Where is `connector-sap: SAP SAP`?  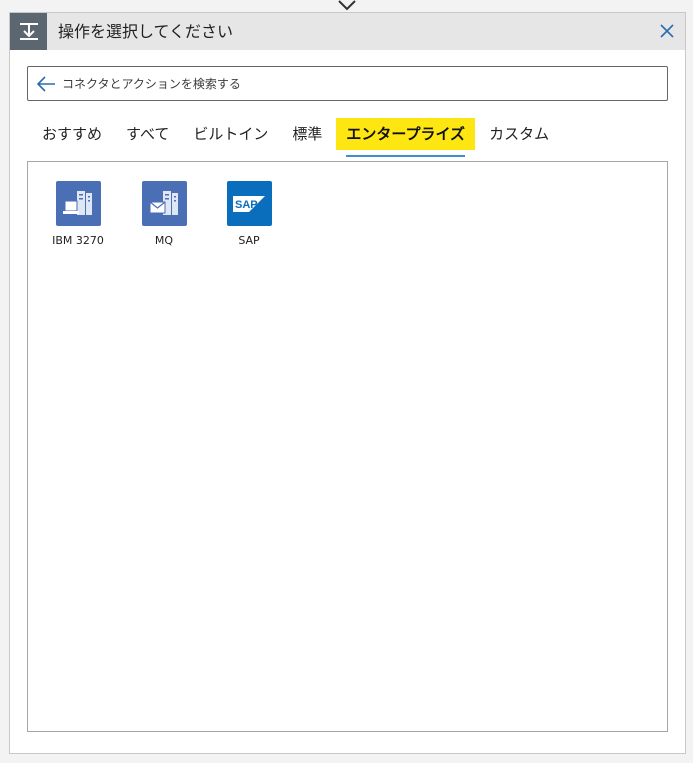
connector-sap: SAP SAP is located at coordinates (249, 214).